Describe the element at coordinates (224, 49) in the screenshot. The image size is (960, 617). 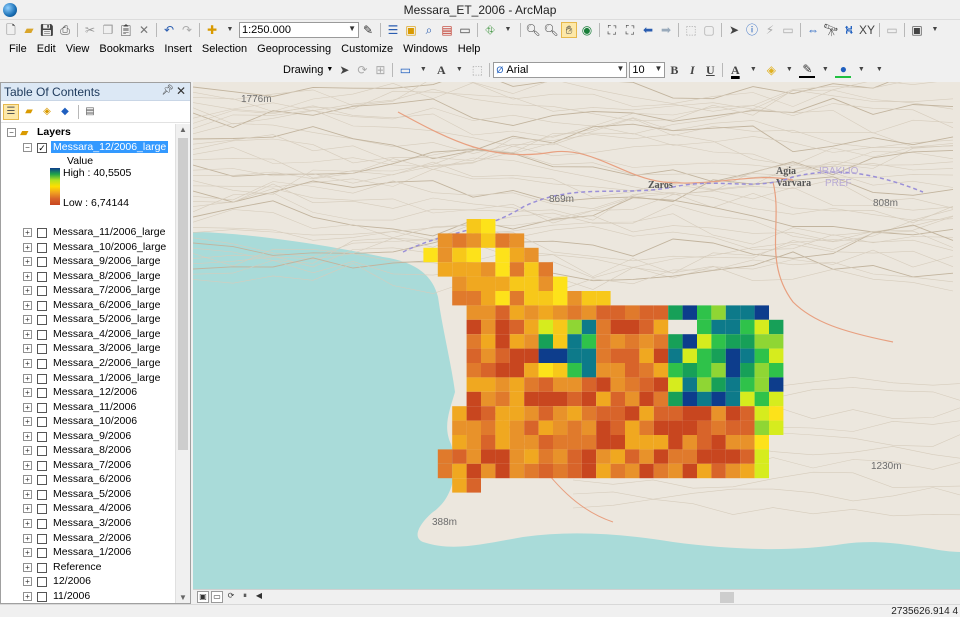
I see `menu-selection: Selection` at that location.